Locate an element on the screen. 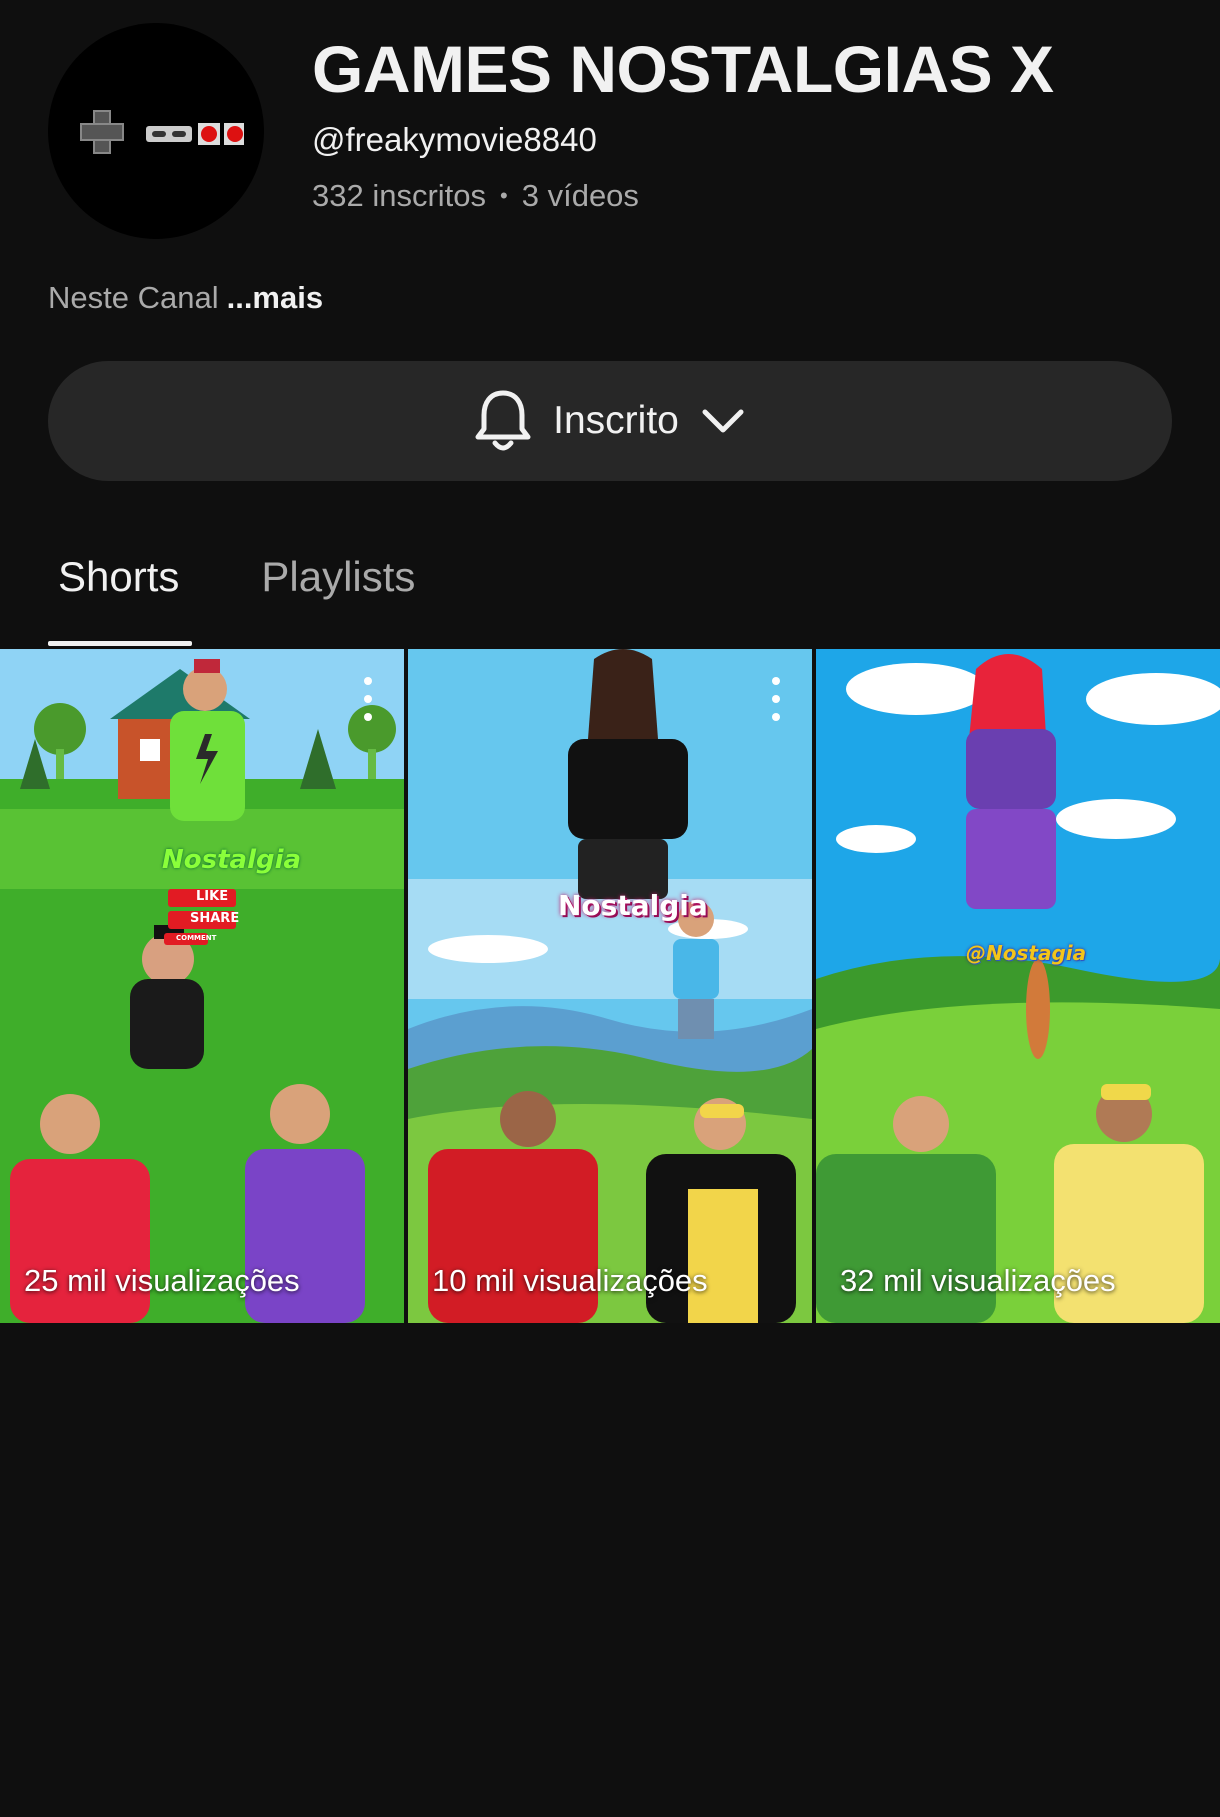  description-text: Neste Canal is located at coordinates (133, 297).